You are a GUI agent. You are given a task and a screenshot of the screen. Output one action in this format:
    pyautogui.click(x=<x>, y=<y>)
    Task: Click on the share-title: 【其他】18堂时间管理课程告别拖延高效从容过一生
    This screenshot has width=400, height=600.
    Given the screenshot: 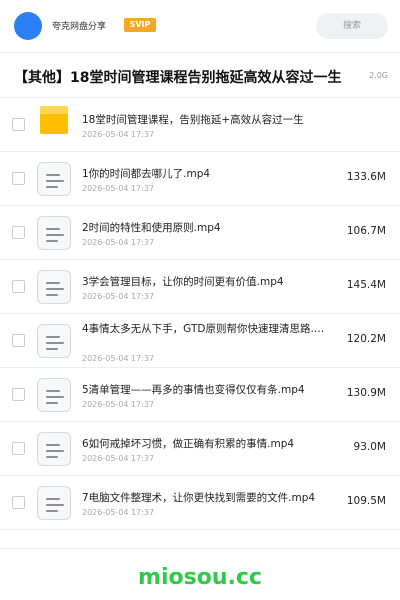 What is the action you would take?
    pyautogui.click(x=178, y=78)
    